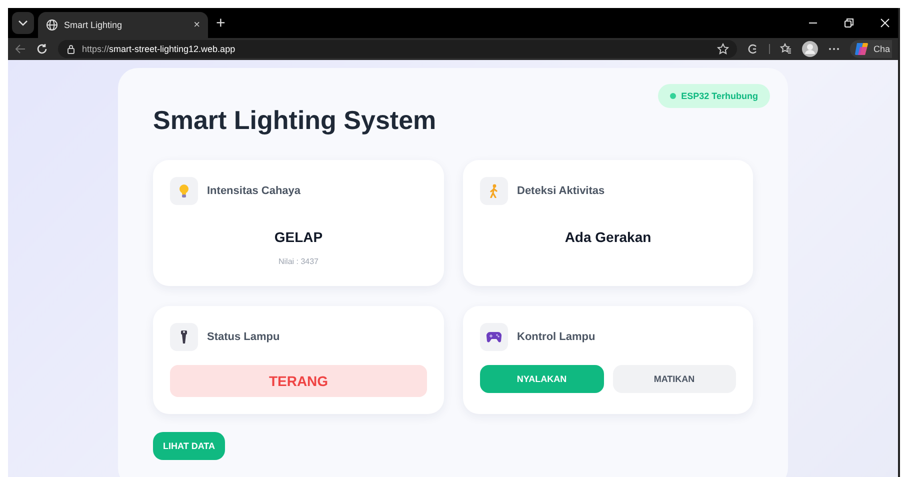 The height and width of the screenshot is (477, 902). I want to click on close-icon, so click(885, 23).